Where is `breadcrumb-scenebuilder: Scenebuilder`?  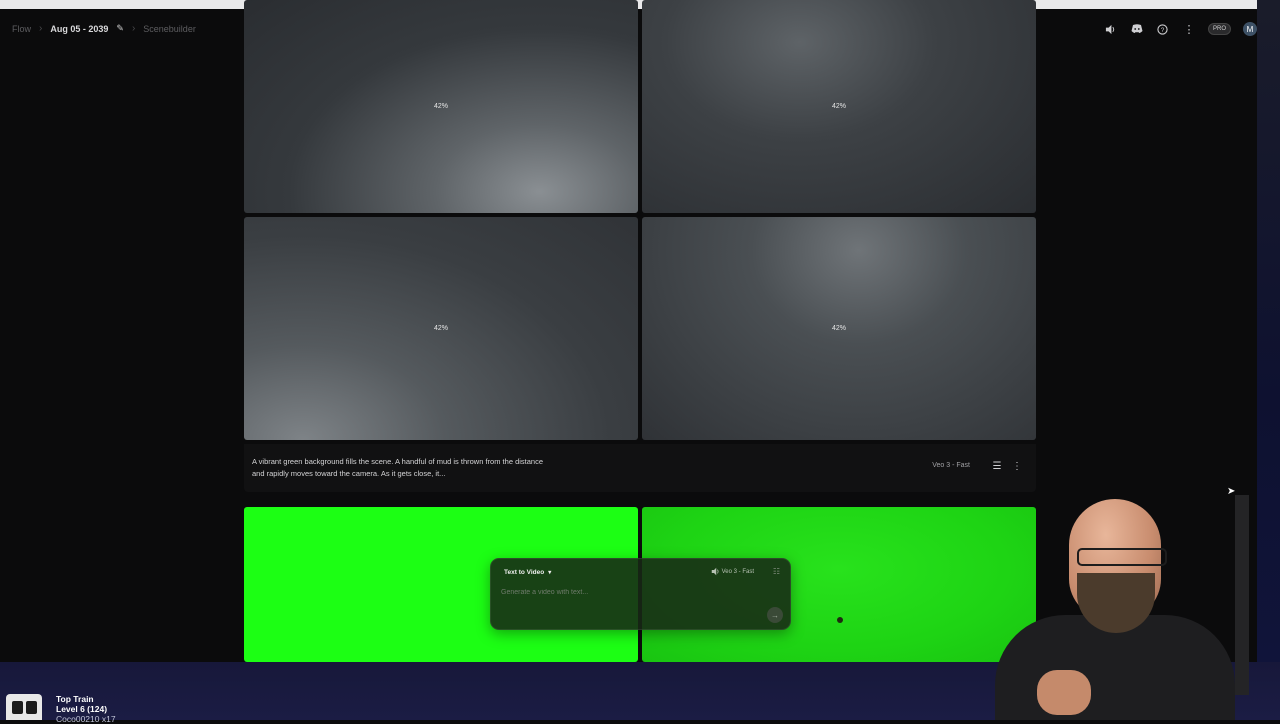
breadcrumb-scenebuilder: Scenebuilder is located at coordinates (169, 29).